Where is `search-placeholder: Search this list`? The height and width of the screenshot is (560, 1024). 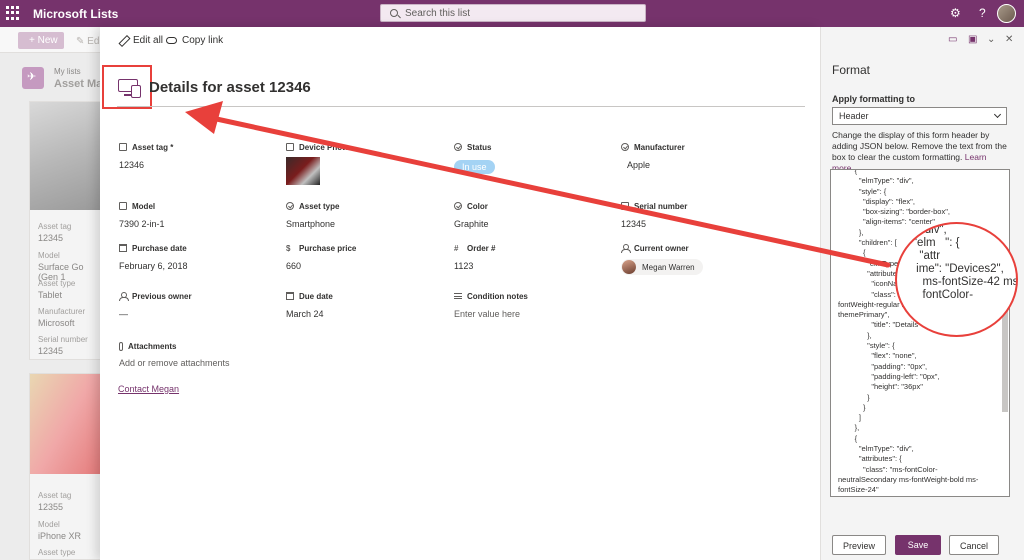 search-placeholder: Search this list is located at coordinates (438, 13).